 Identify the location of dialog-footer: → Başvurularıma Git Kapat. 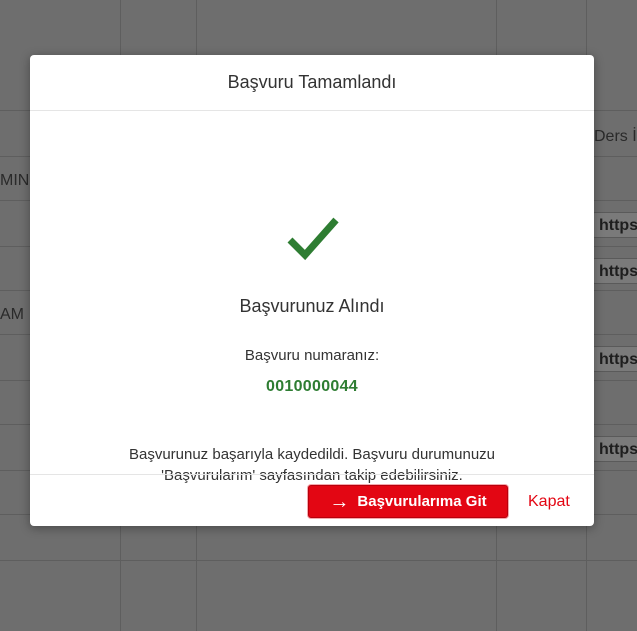
(312, 500).